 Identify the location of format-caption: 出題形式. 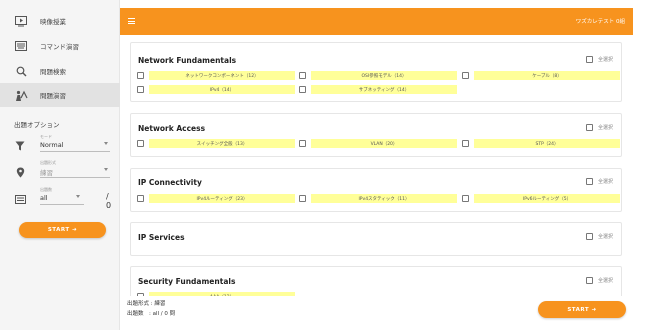
(48, 162).